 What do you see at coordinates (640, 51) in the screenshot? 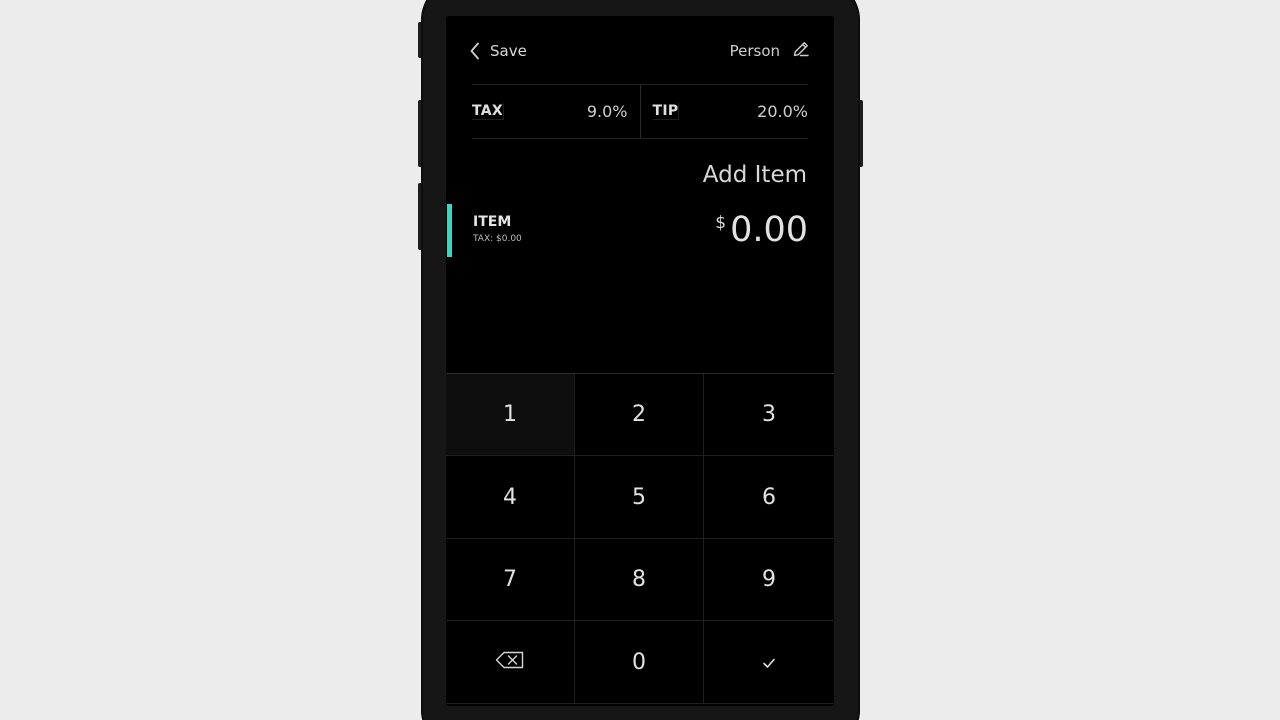
I see `top-bar: Save Person` at bounding box center [640, 51].